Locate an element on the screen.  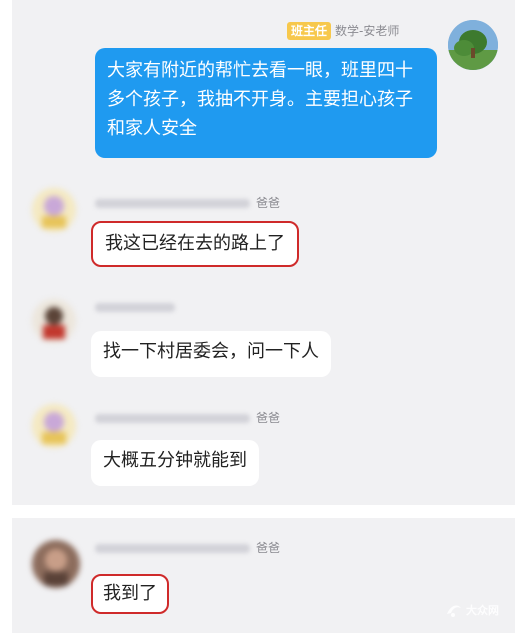
parent-avatar-4-image is located at coordinates (56, 564).